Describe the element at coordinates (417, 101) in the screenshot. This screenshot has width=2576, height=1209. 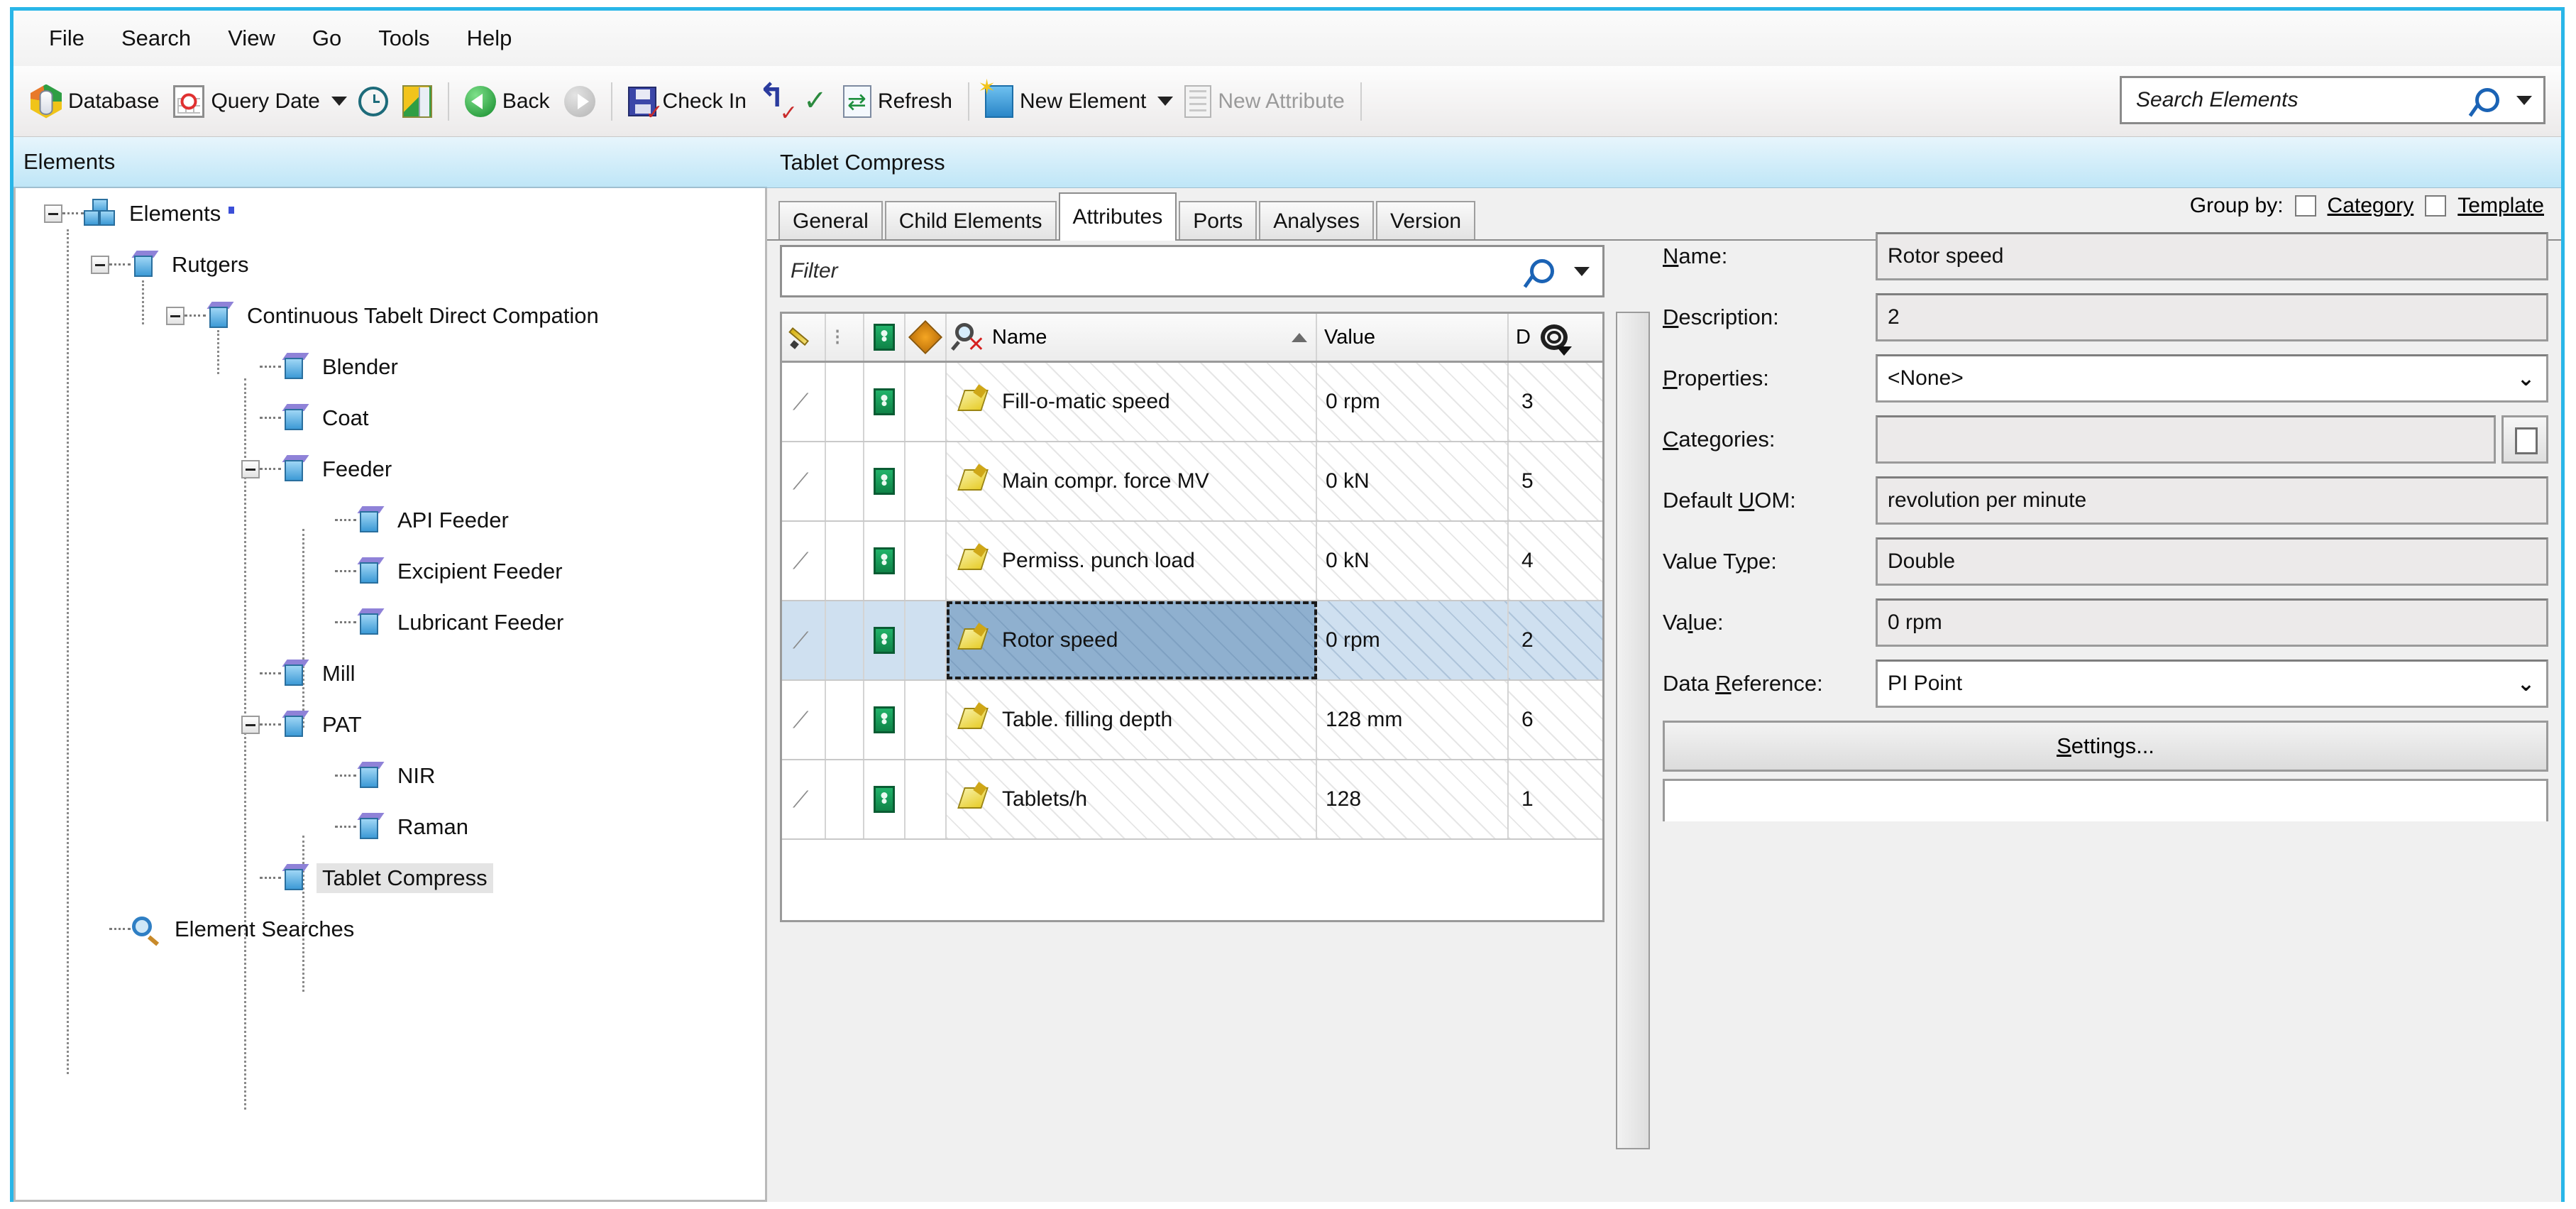
I see `color-book-button` at that location.